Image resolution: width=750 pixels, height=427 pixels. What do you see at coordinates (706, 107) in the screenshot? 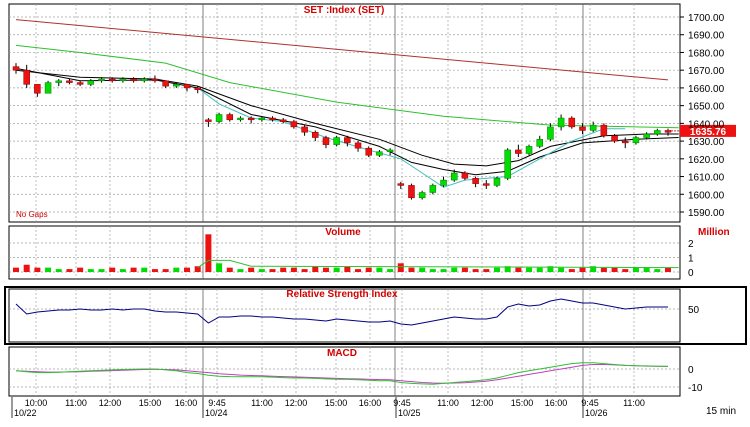
I see `price-tick-label: 1650.00` at bounding box center [706, 107].